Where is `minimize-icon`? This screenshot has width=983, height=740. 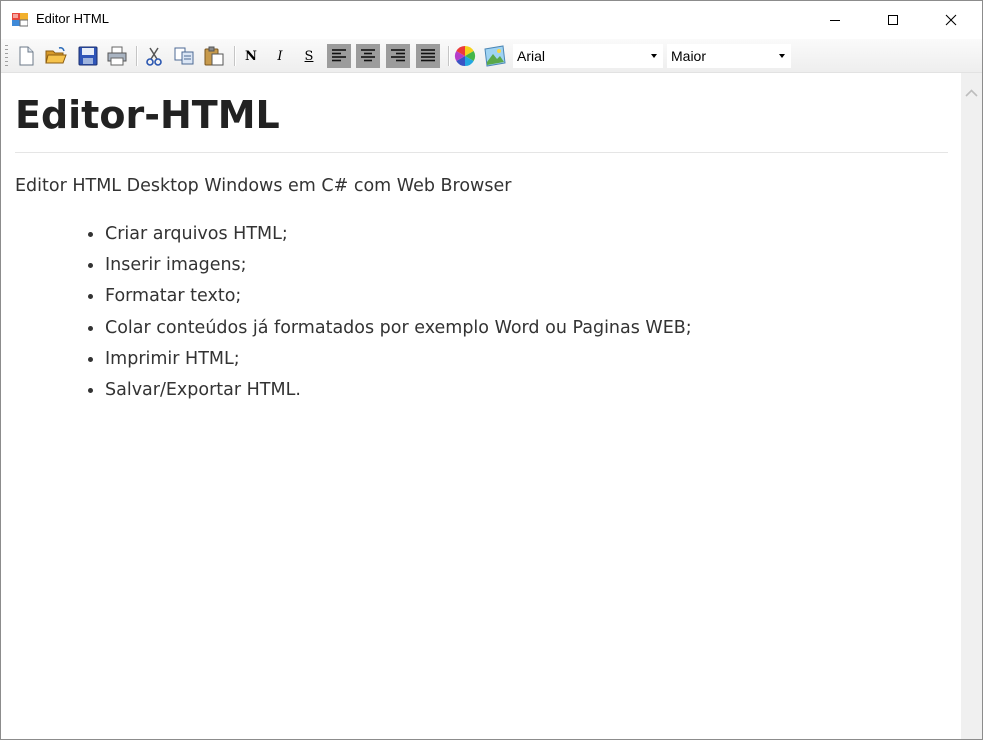
minimize-icon is located at coordinates (835, 20).